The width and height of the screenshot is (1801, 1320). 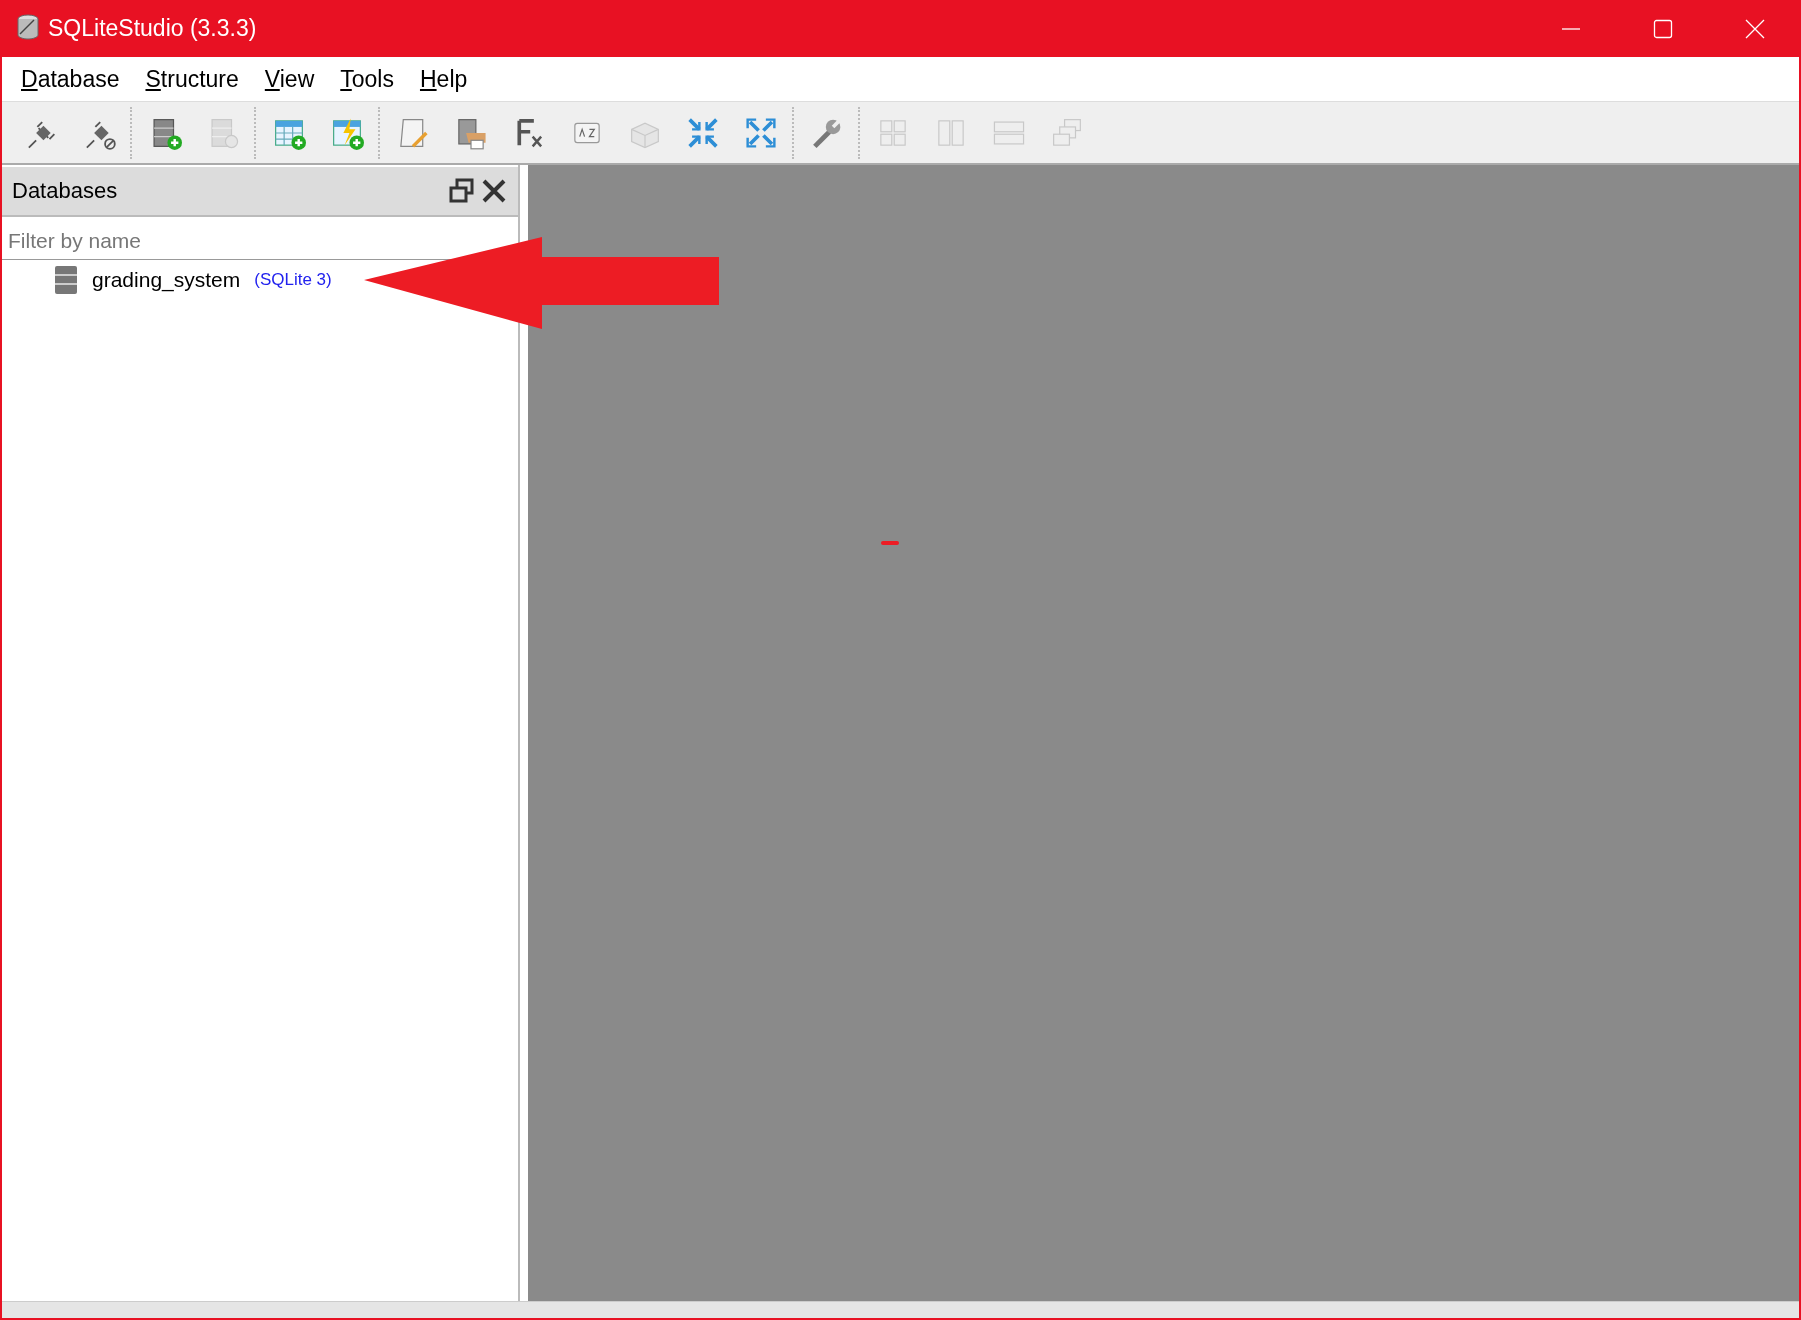 I want to click on database-icon, so click(x=66, y=280).